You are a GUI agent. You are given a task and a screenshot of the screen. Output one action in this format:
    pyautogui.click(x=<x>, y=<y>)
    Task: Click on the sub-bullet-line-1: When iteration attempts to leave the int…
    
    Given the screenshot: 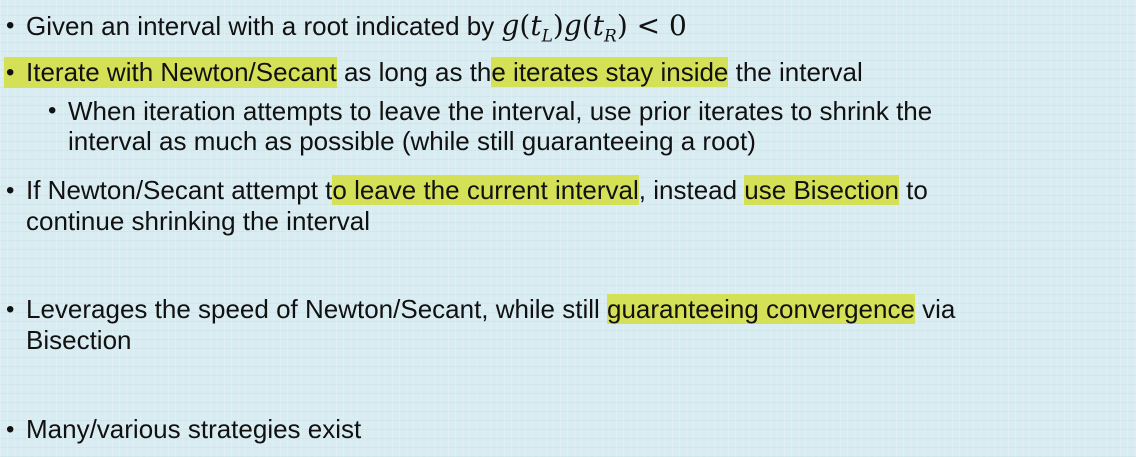 What is the action you would take?
    pyautogui.click(x=500, y=111)
    